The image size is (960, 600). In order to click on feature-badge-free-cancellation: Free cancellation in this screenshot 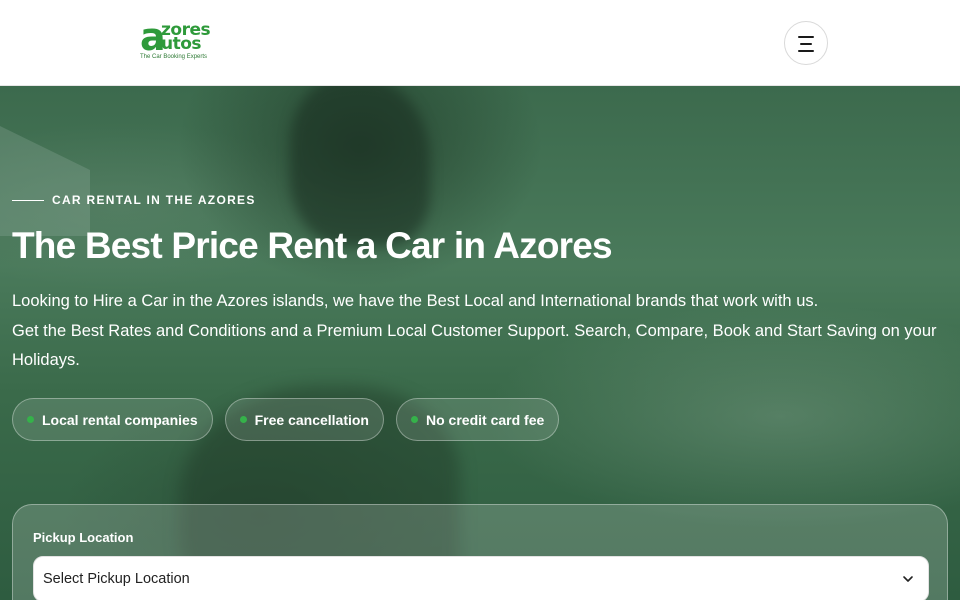, I will do `click(304, 419)`.